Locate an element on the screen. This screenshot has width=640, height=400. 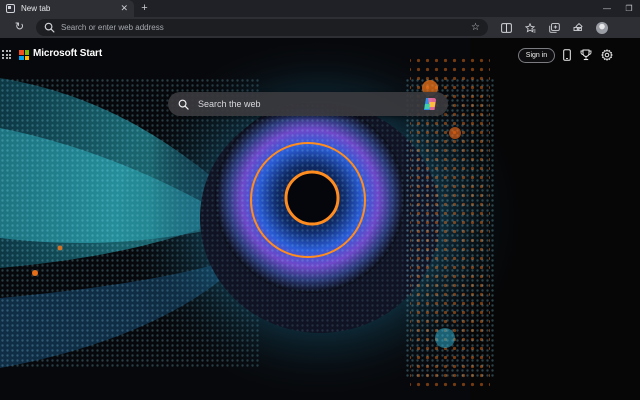
brand-name: Microsoft Start is located at coordinates (67, 53).